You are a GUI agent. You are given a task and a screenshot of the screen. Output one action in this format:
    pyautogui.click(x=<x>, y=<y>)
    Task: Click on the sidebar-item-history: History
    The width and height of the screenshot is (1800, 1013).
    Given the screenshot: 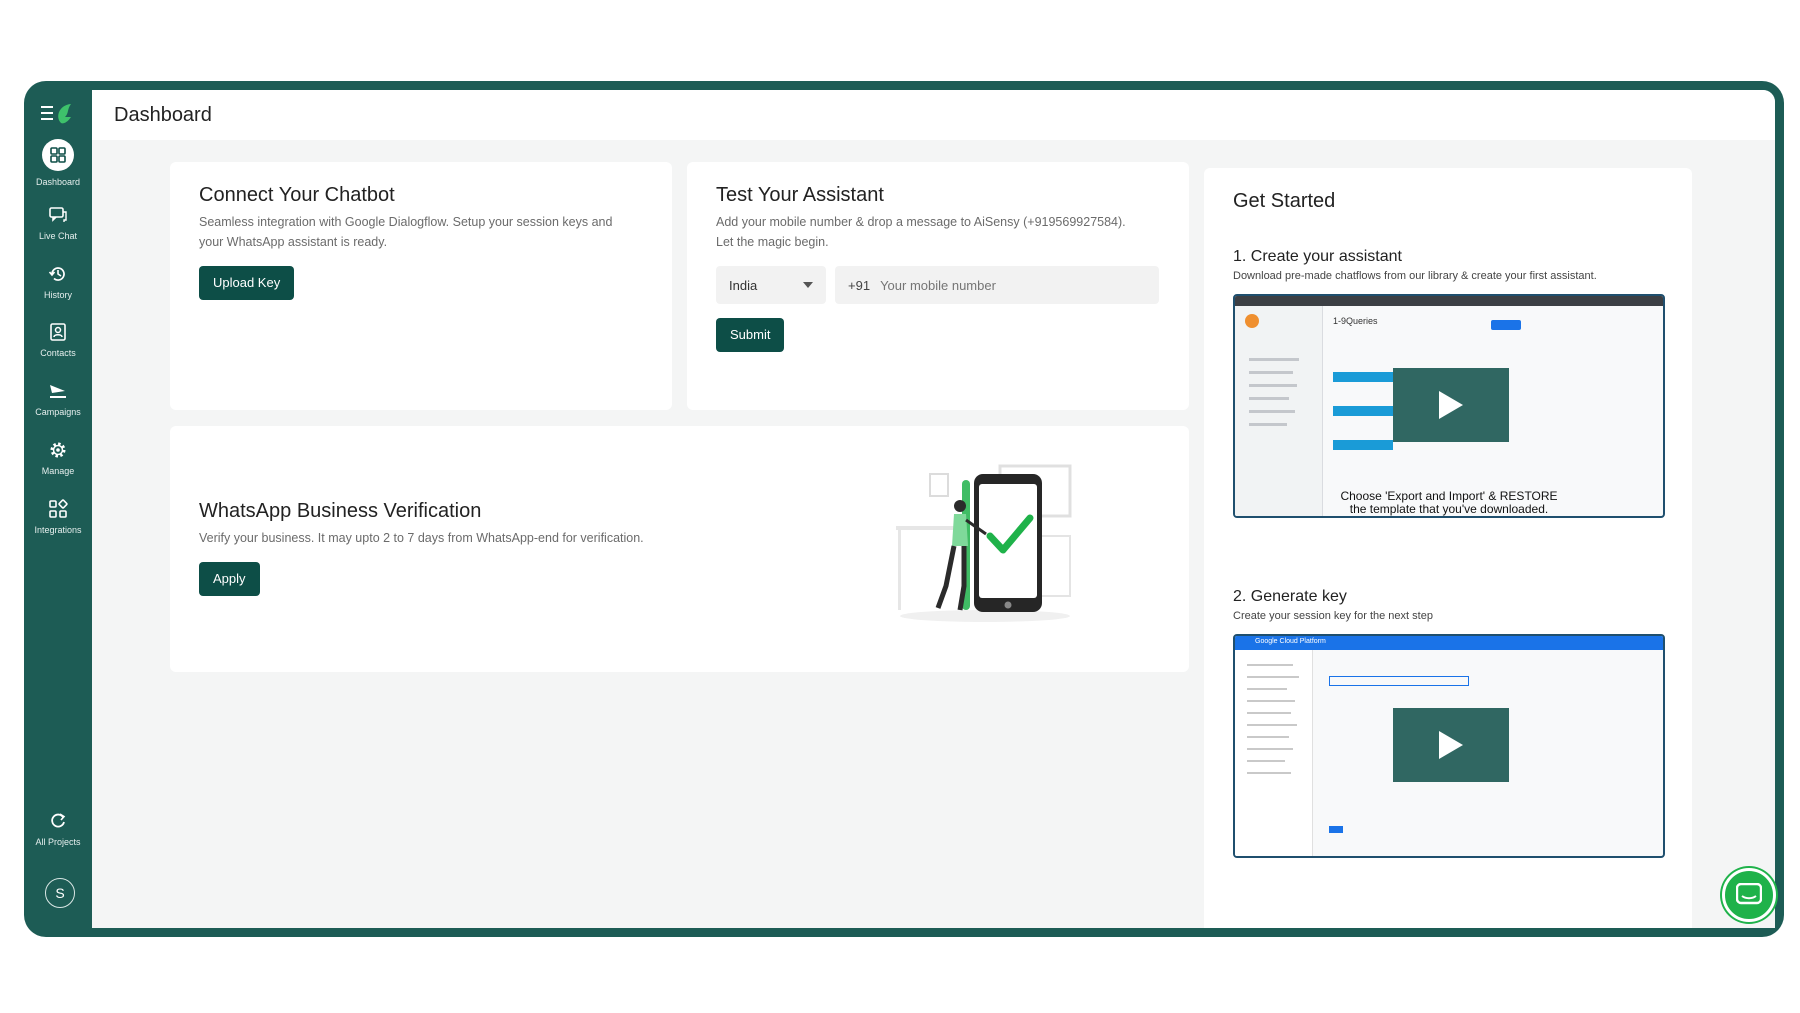 What is the action you would take?
    pyautogui.click(x=58, y=282)
    